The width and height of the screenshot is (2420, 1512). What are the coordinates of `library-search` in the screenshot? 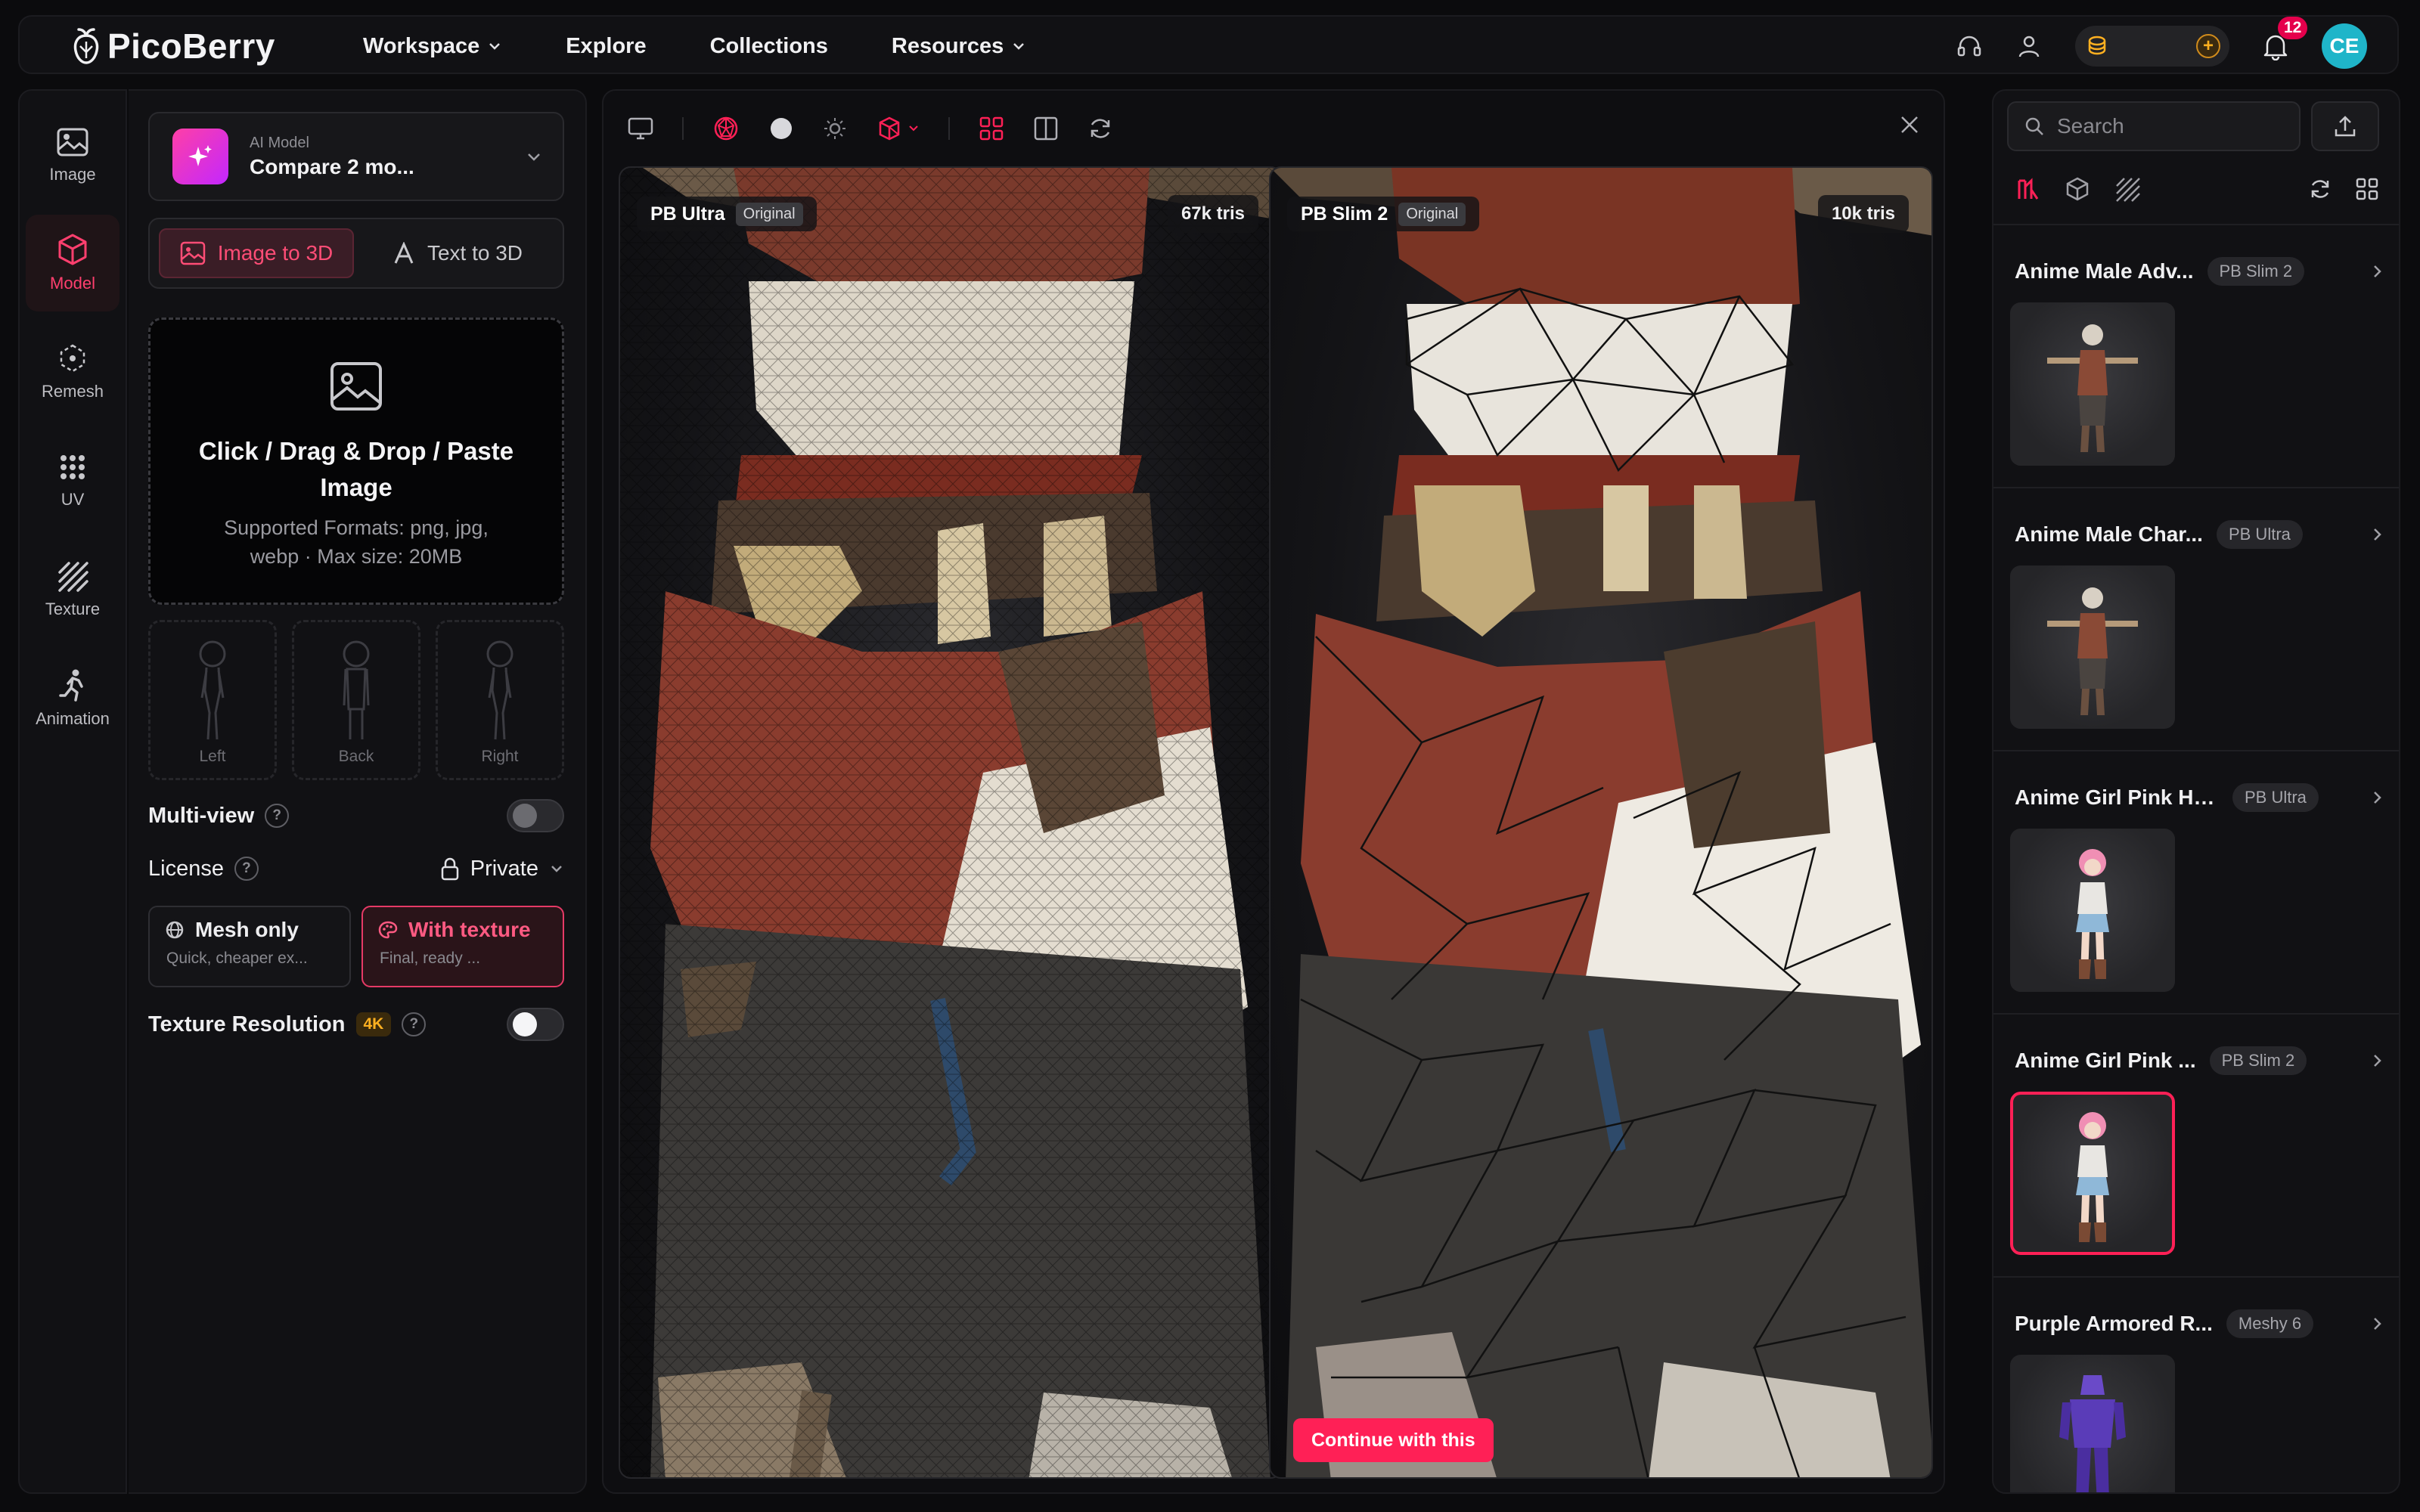 It's located at (2154, 126).